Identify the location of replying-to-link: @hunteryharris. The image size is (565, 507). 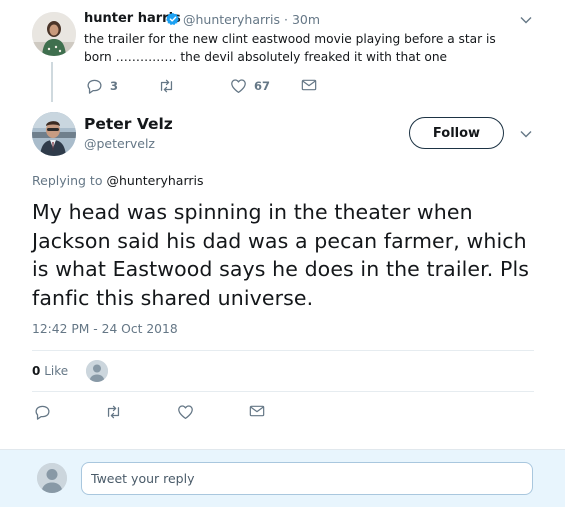
(154, 180).